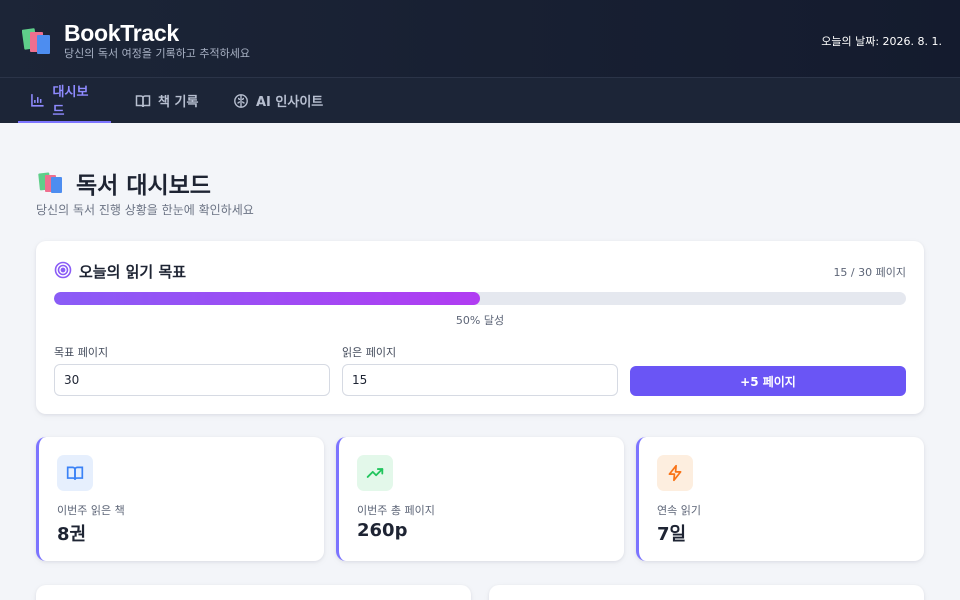 The height and width of the screenshot is (600, 960). Describe the element at coordinates (133, 272) in the screenshot. I see `goal-title: 오늘의 읽기 목표` at that location.